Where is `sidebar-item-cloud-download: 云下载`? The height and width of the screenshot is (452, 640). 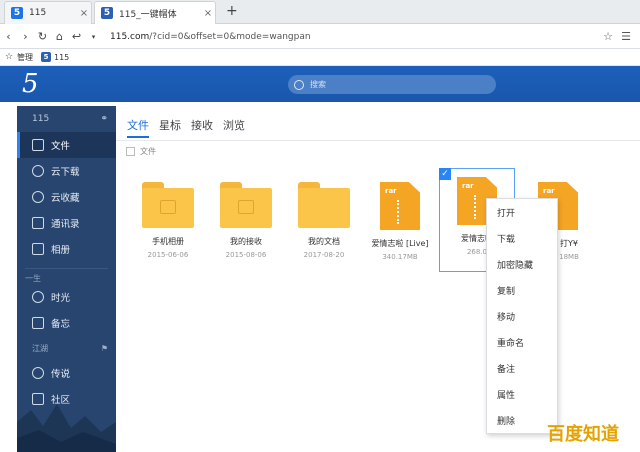
sidebar-item-cloud-download: 云下载 is located at coordinates (66, 171).